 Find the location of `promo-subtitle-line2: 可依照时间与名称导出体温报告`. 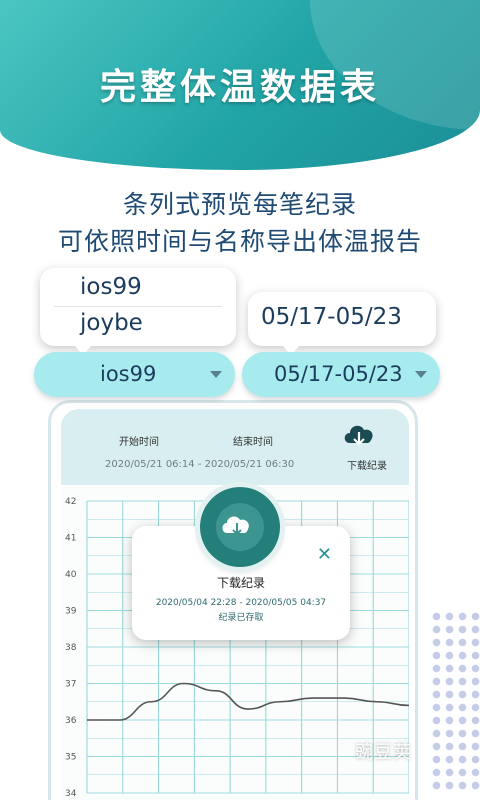

promo-subtitle-line2: 可依照时间与名称导出体温报告 is located at coordinates (239, 241).